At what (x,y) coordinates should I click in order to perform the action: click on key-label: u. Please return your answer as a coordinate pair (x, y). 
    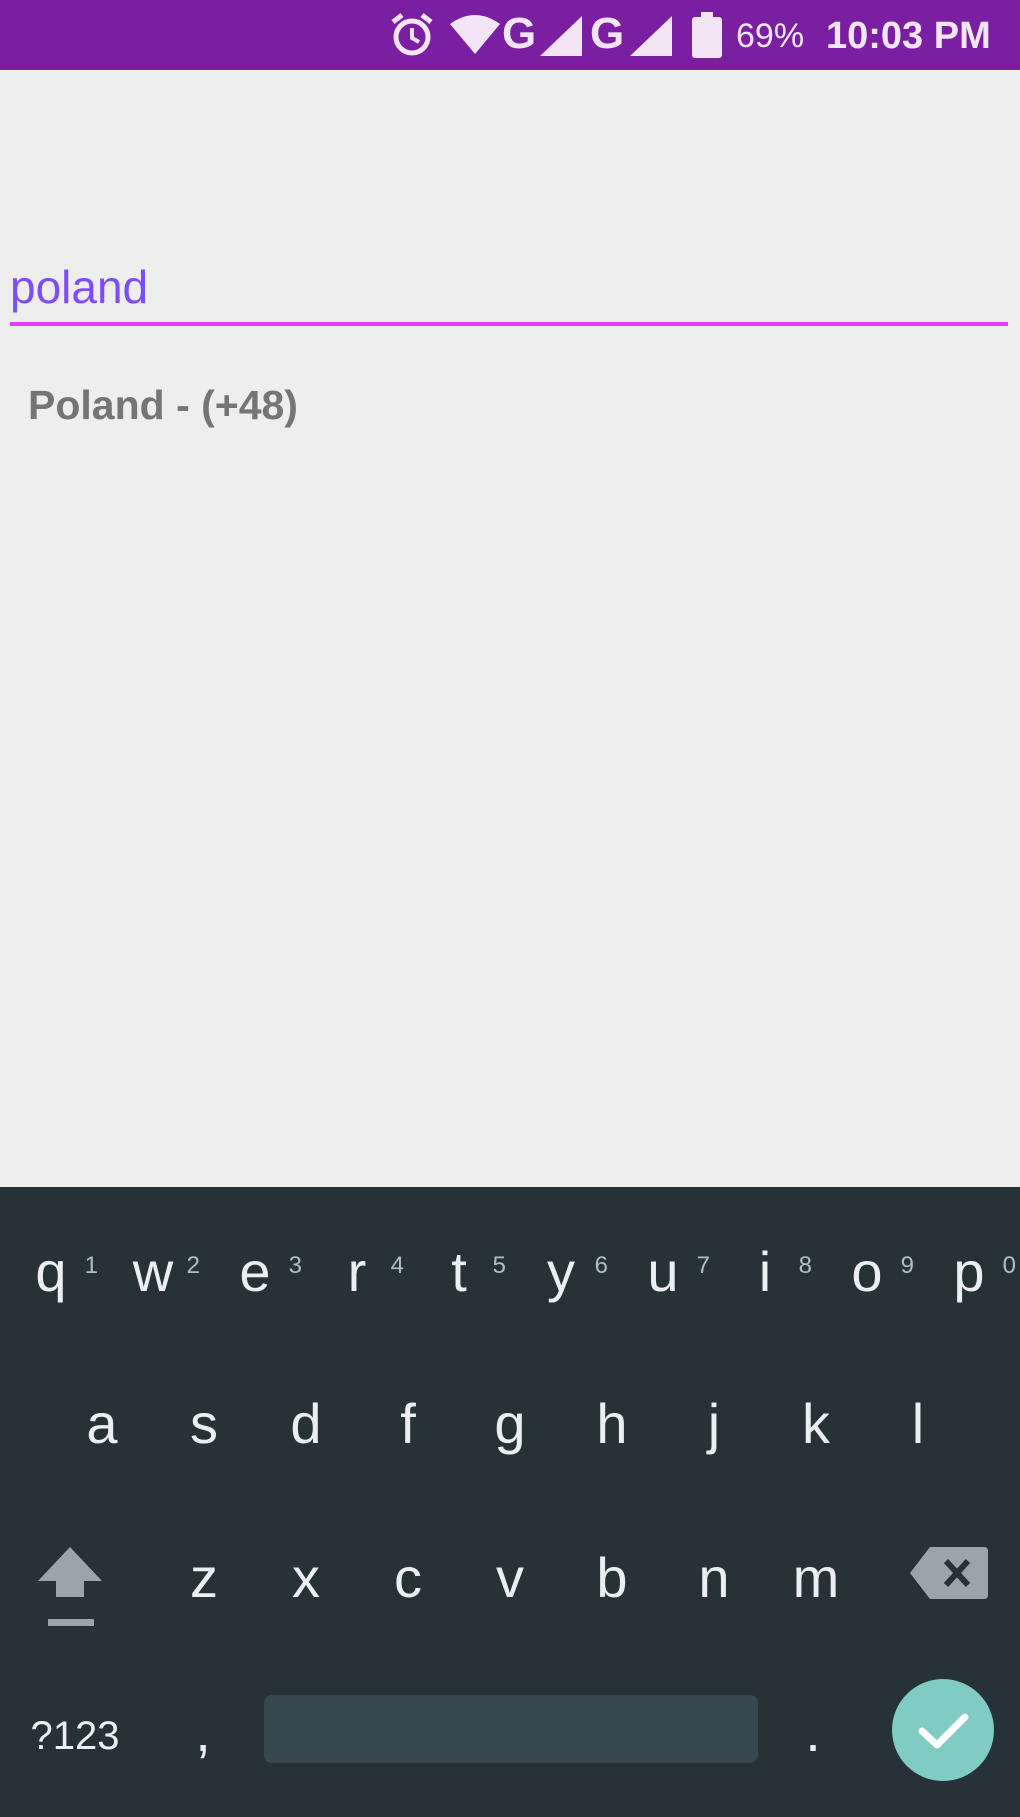
    Looking at the image, I should click on (663, 1271).